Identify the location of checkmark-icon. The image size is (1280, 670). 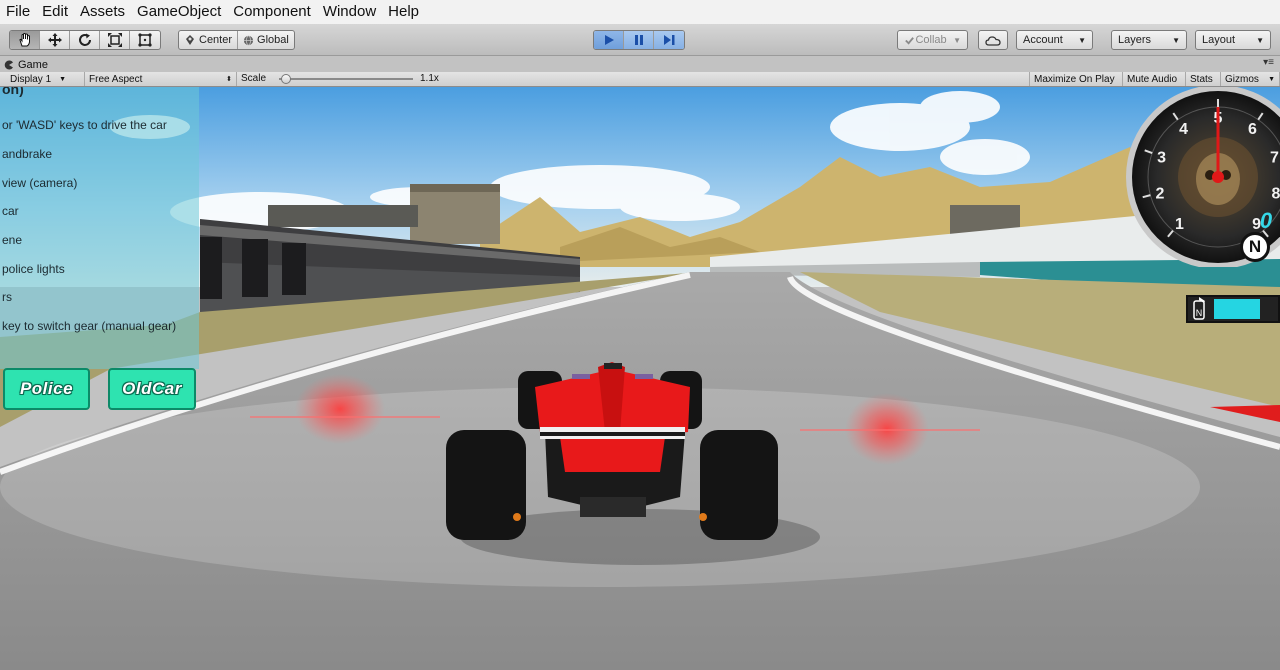
(909, 40).